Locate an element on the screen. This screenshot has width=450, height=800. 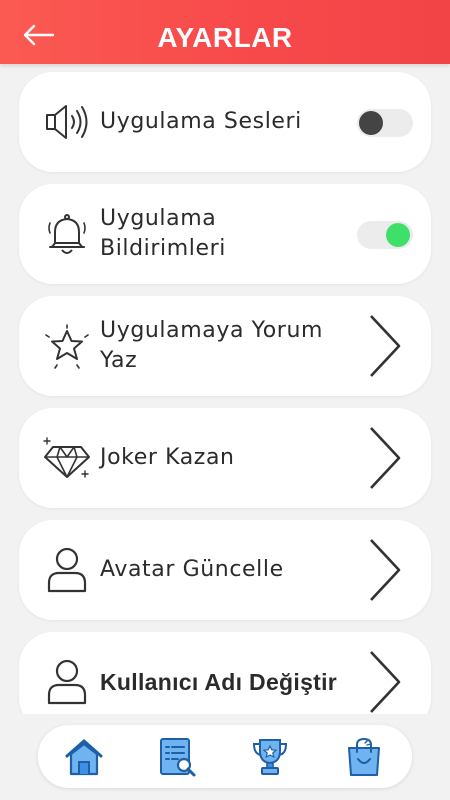
home-icon is located at coordinates (84, 757).